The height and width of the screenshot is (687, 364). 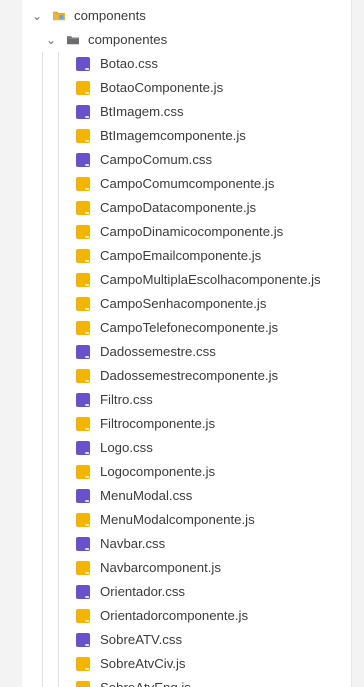 I want to click on file-row: SobreAtvCiv.js, so click(x=176, y=664).